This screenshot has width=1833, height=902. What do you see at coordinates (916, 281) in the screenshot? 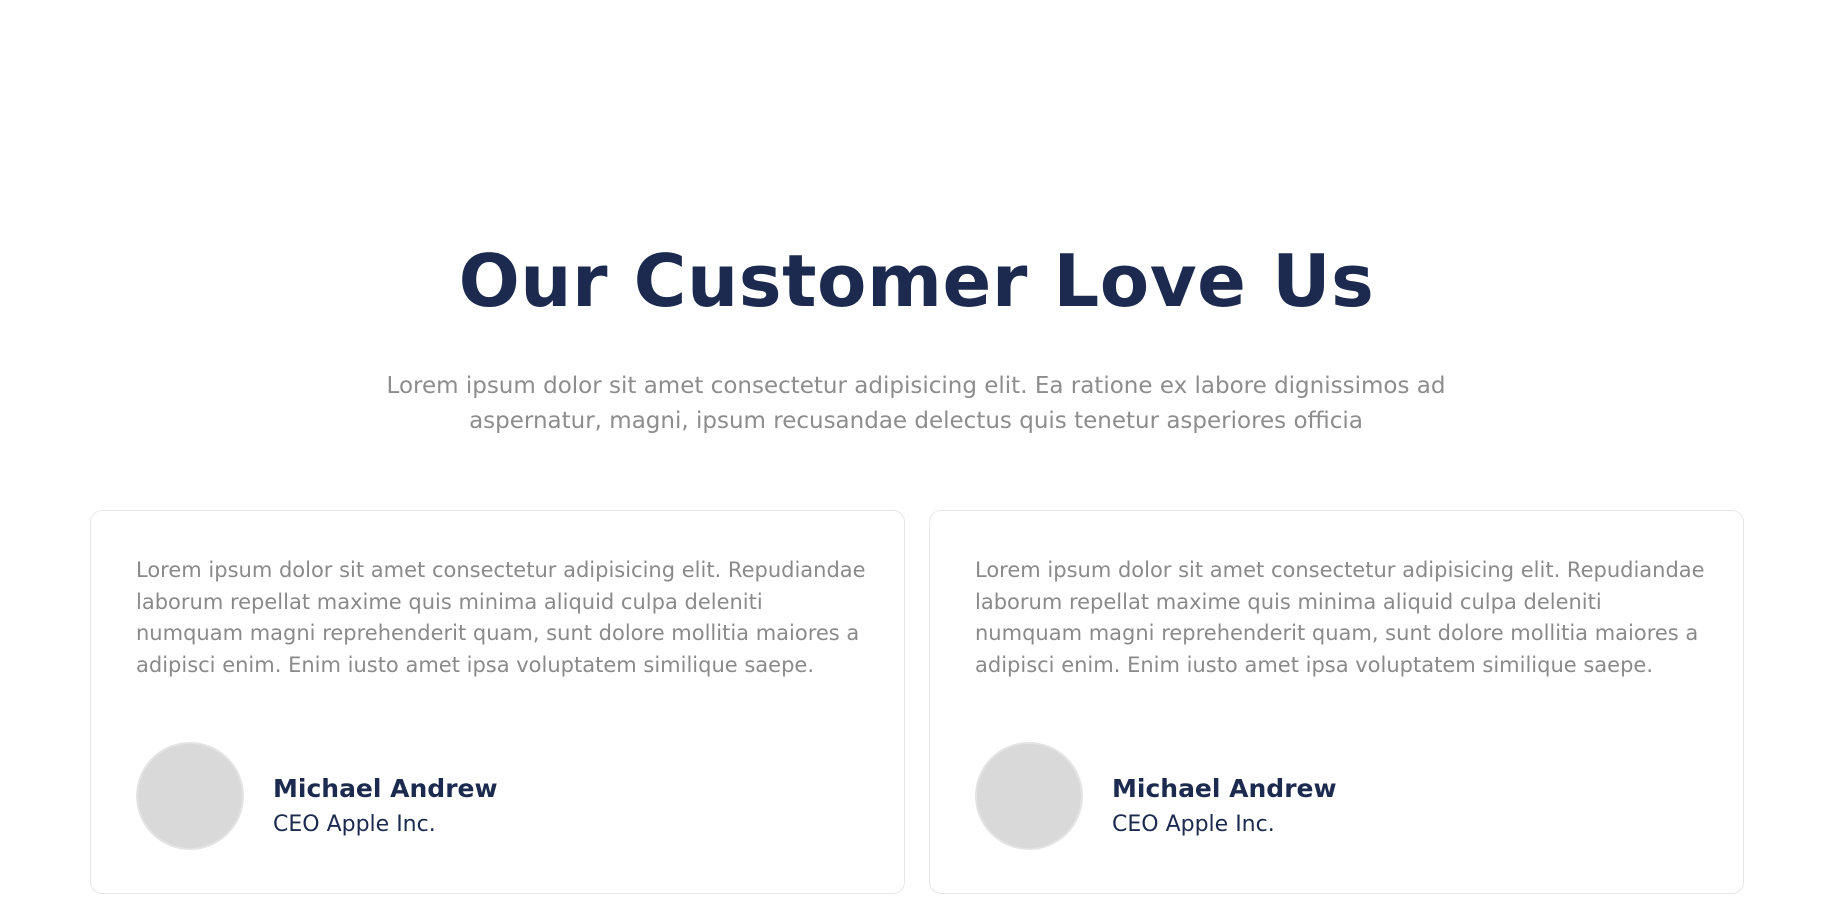
I see `section-title: Our Customer Love Us` at bounding box center [916, 281].